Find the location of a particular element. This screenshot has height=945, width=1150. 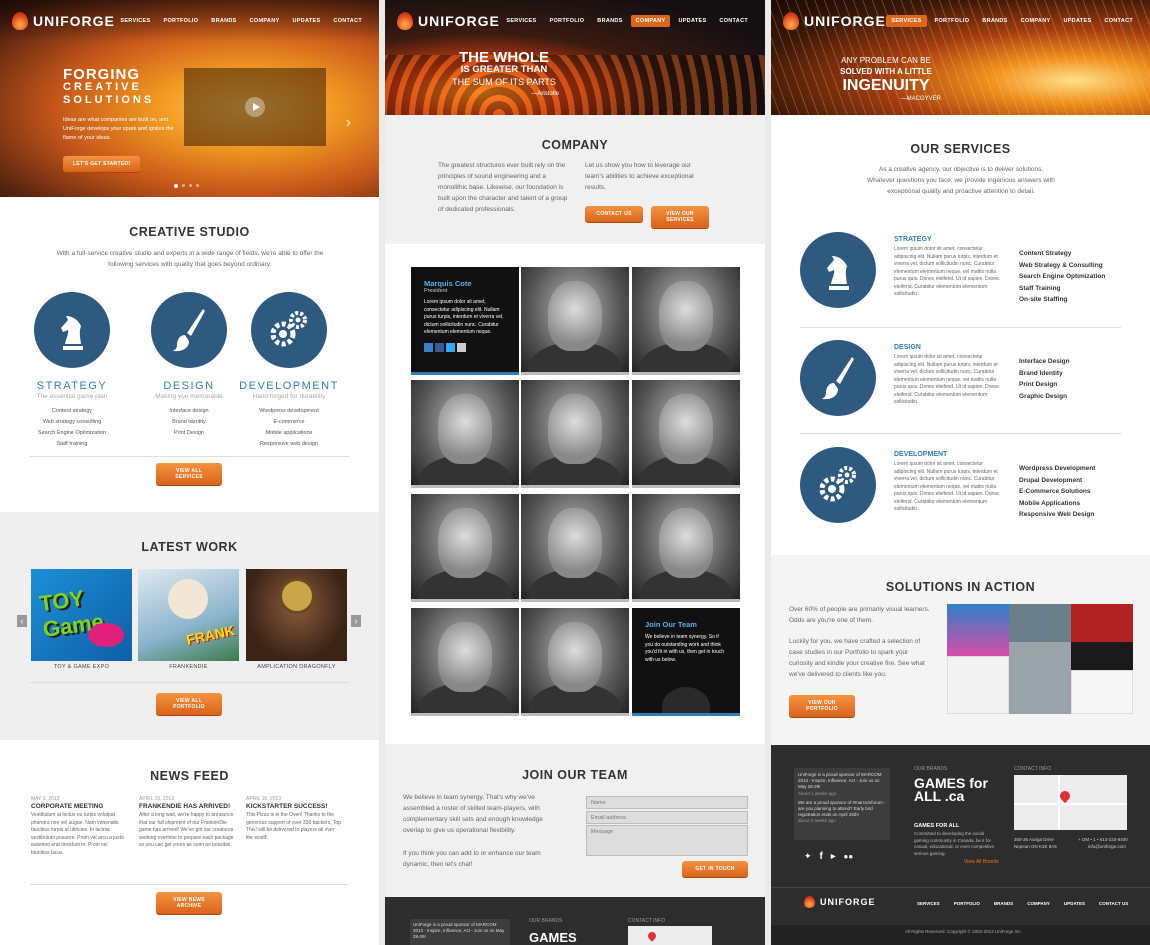

view-all-services-button: VIEW ALL SERVICES is located at coordinates (189, 474).